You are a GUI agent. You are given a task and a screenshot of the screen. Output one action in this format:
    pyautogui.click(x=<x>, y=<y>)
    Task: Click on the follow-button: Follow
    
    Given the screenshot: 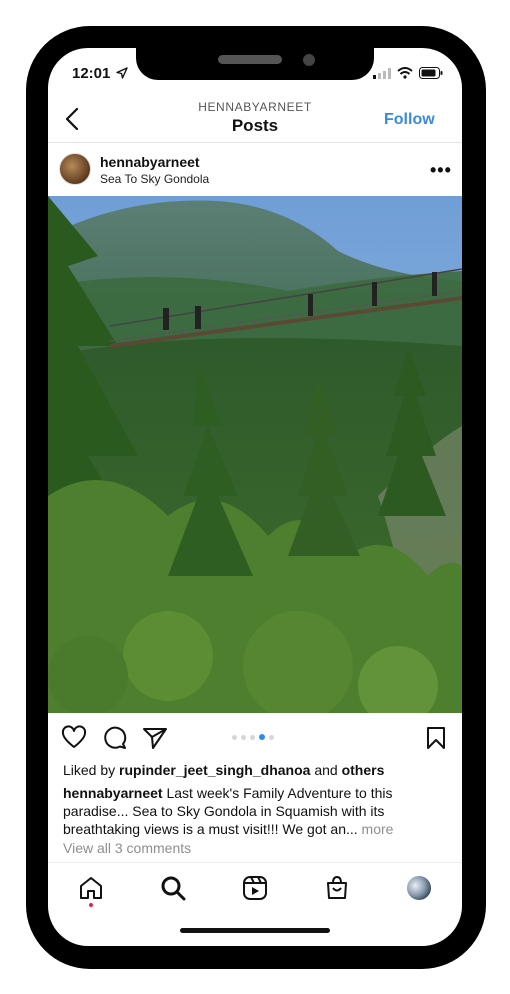 What is the action you would take?
    pyautogui.click(x=409, y=120)
    